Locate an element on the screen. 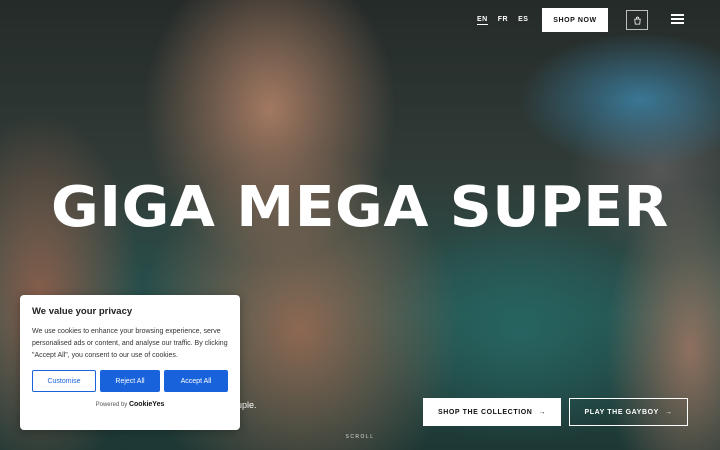  customise-button: Customise is located at coordinates (64, 381).